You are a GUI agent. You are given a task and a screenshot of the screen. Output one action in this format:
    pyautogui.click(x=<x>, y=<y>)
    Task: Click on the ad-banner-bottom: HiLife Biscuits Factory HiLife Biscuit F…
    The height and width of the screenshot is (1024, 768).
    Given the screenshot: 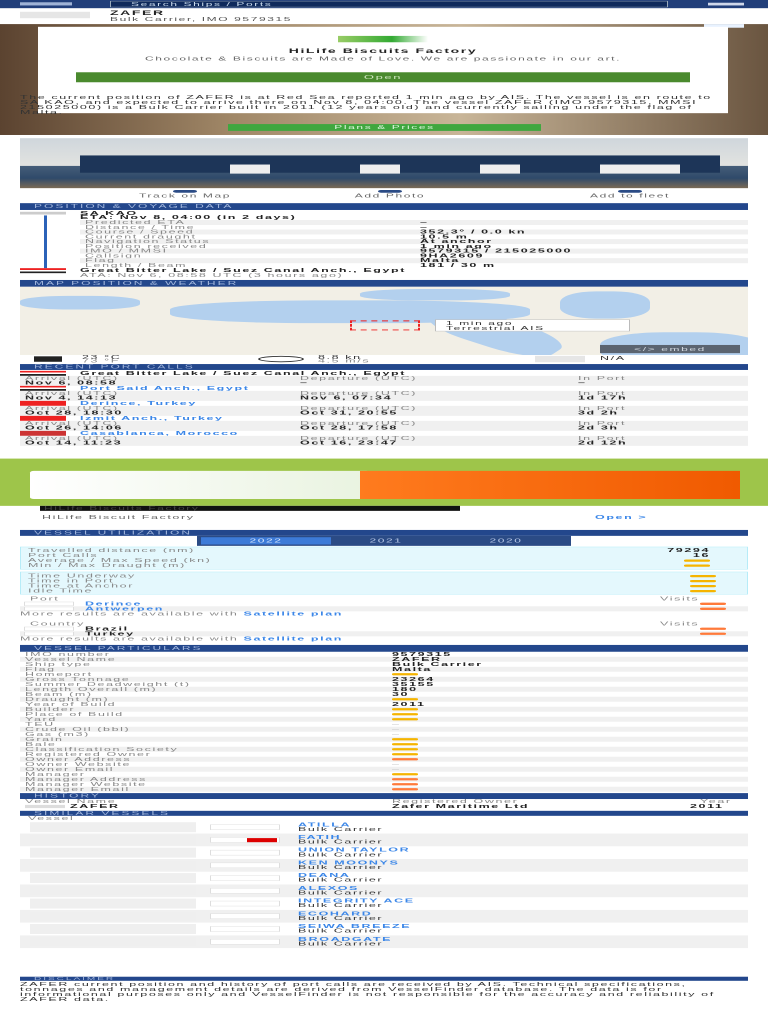 What is the action you would take?
    pyautogui.click(x=384, y=490)
    